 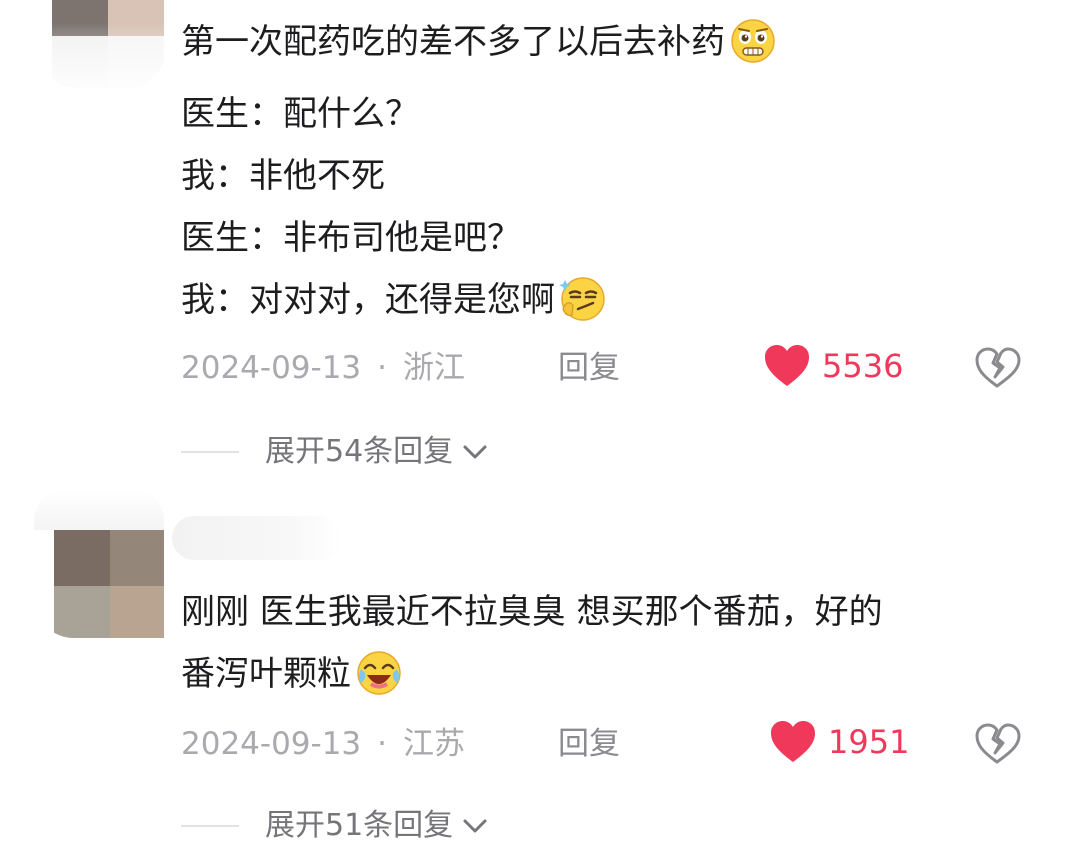 I want to click on comment-text-line: 医生：配什么？, so click(x=300, y=114).